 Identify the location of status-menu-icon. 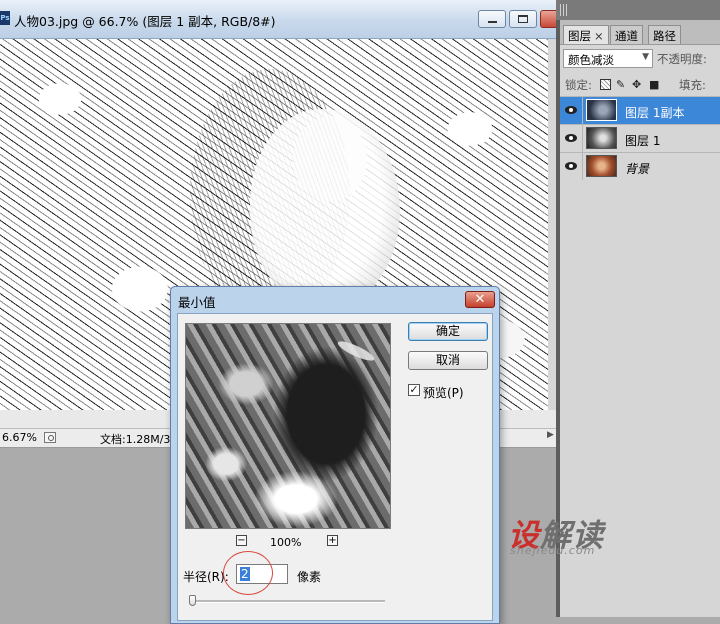
(50, 437).